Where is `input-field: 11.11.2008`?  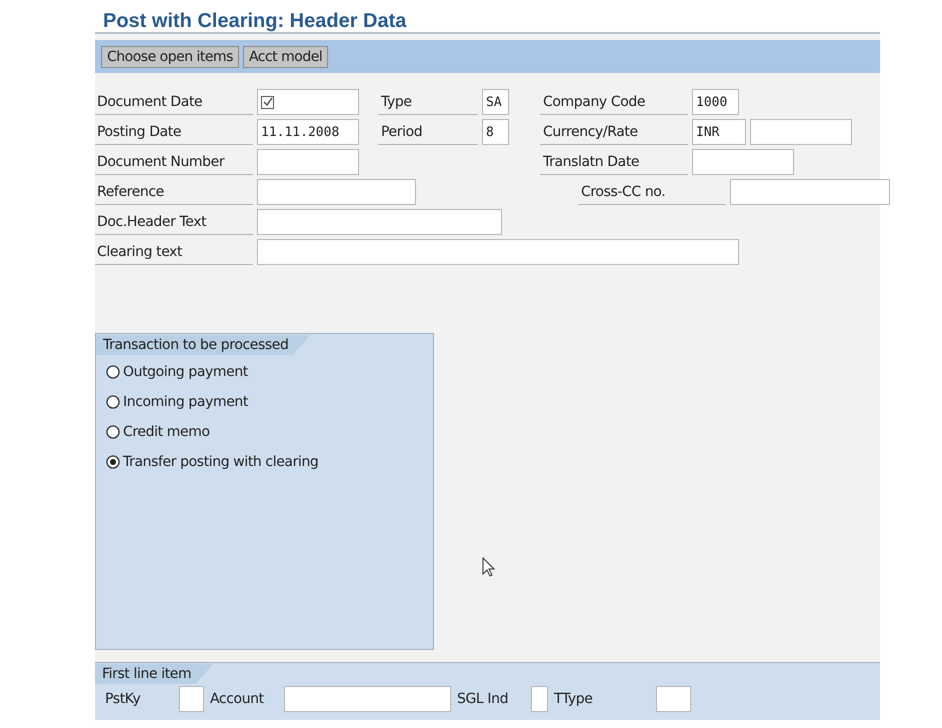
input-field: 11.11.2008 is located at coordinates (308, 132).